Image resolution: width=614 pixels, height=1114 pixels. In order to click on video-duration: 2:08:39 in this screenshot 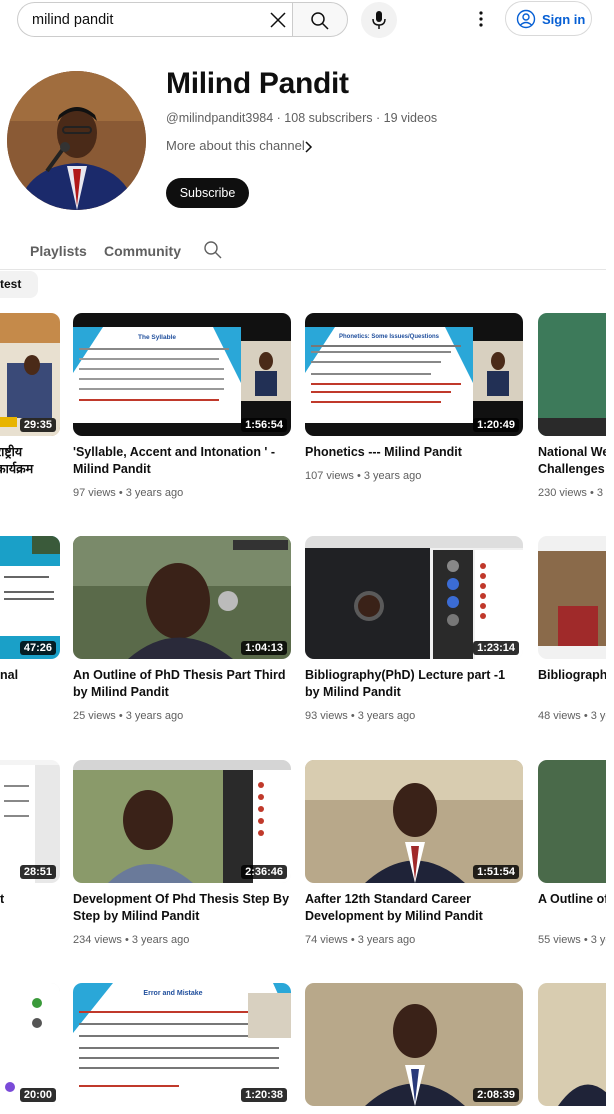, I will do `click(496, 1095)`.